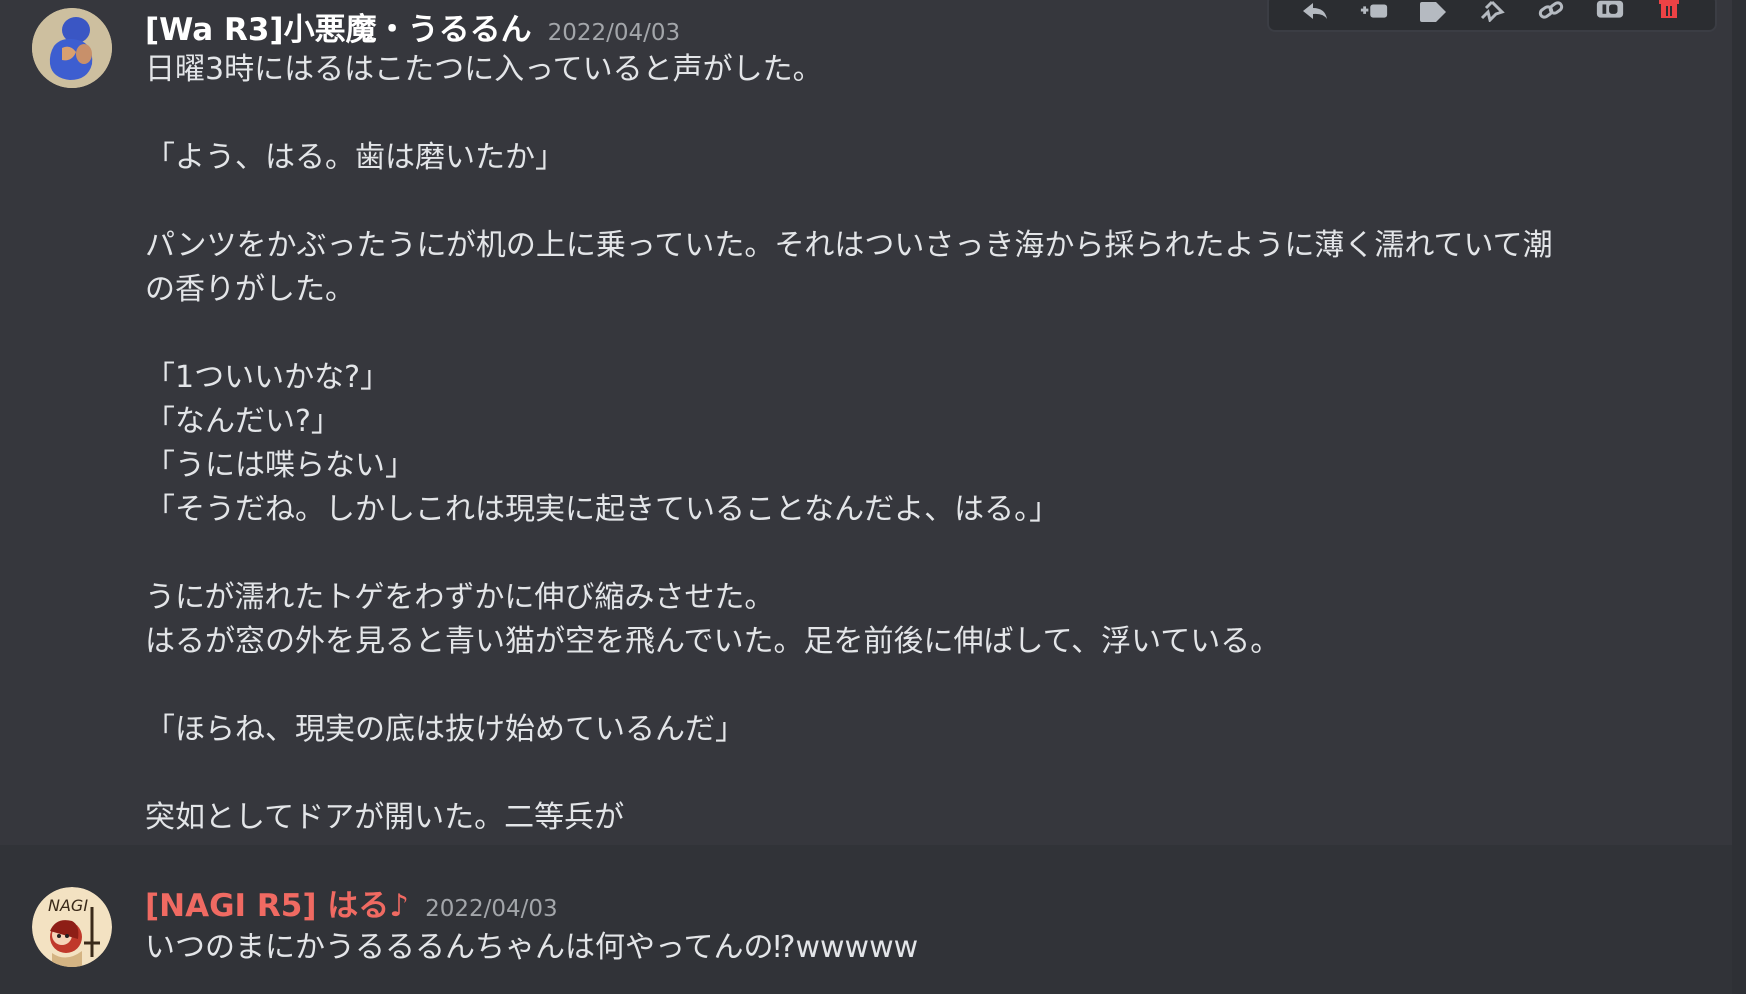  Describe the element at coordinates (72, 48) in the screenshot. I see `avatar-blue-figure-icon` at that location.